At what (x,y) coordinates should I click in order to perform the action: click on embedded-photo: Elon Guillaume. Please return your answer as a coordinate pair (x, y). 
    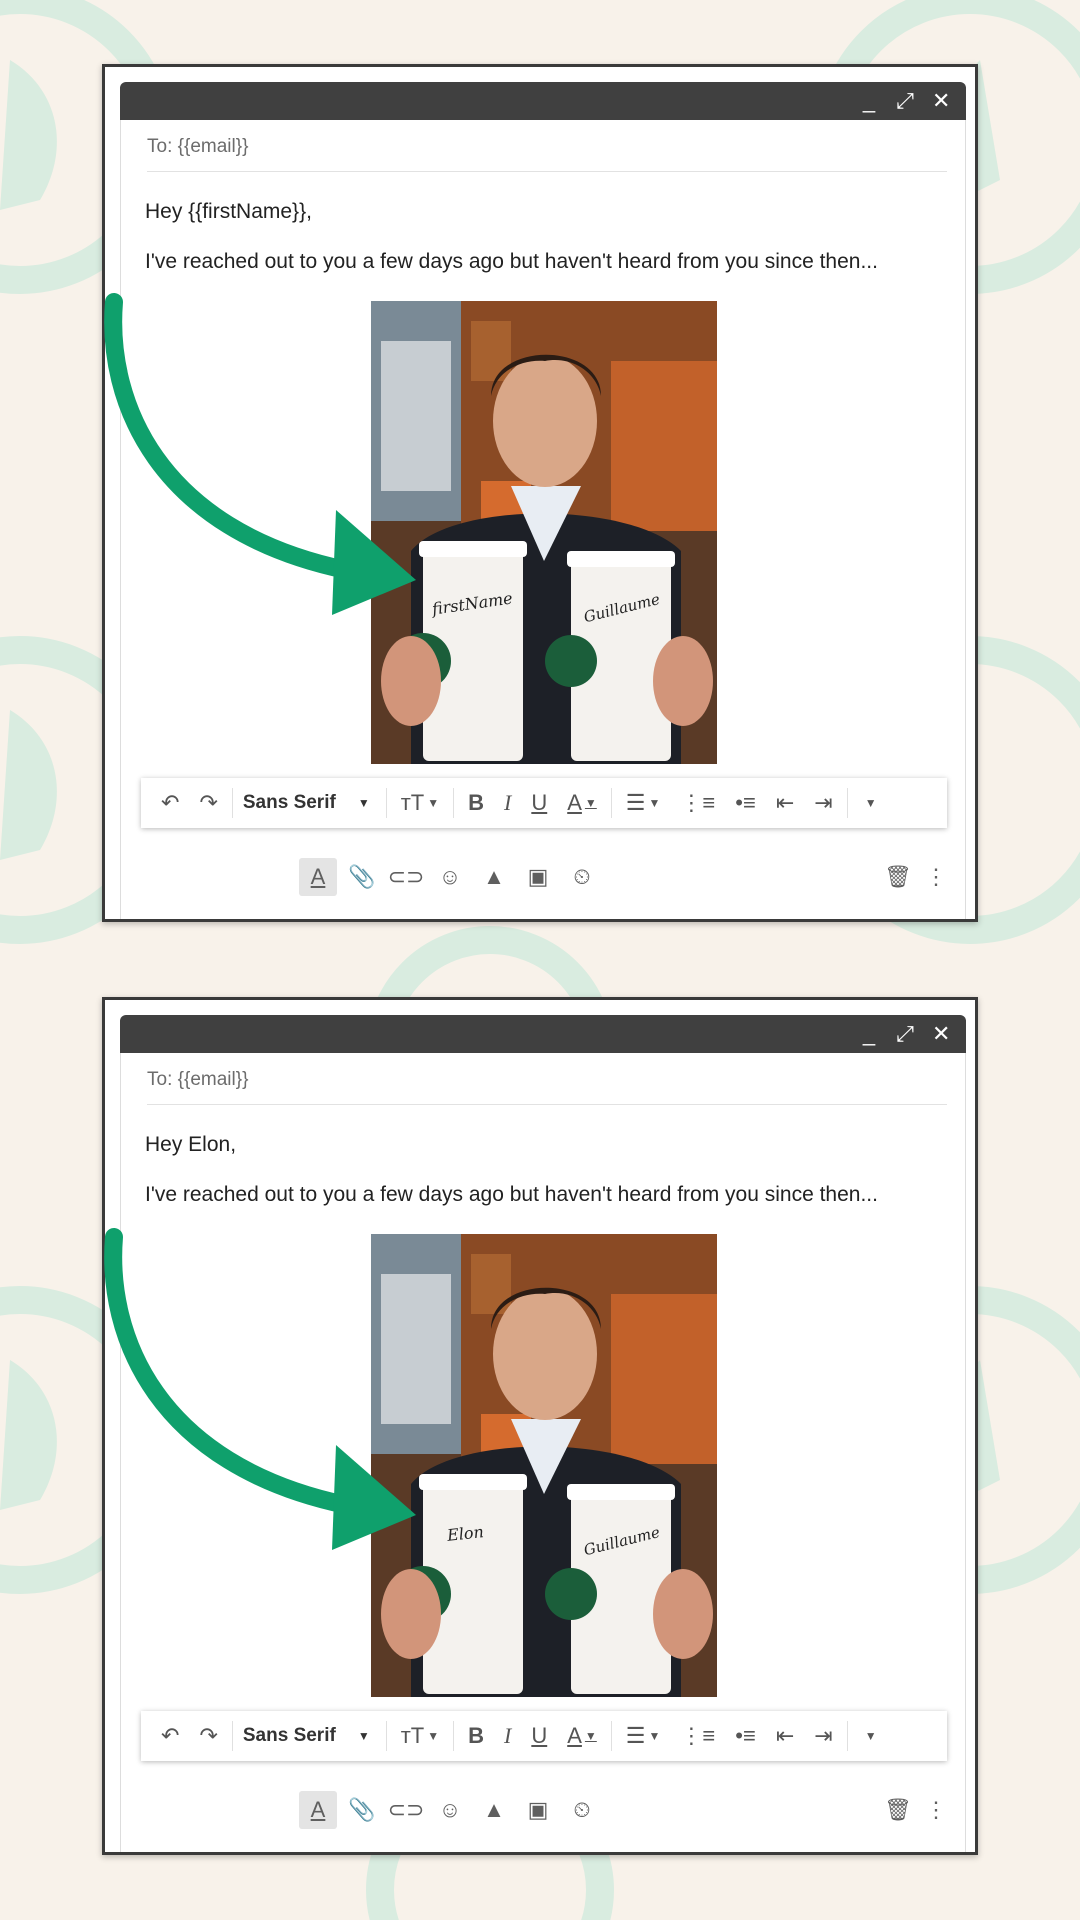
    Looking at the image, I should click on (544, 1465).